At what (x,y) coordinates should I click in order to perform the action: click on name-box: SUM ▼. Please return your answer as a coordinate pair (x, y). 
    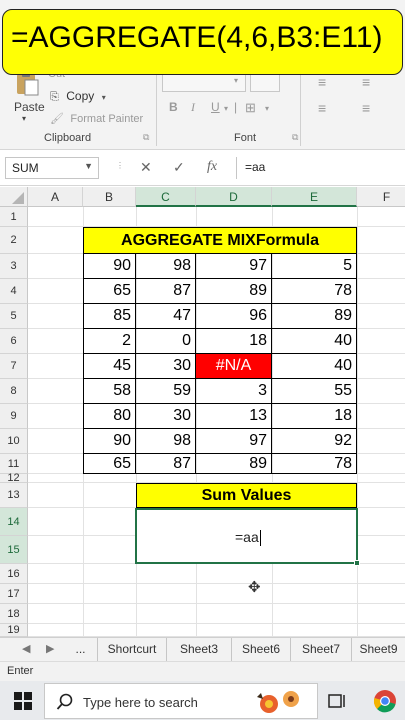
    Looking at the image, I should click on (52, 168).